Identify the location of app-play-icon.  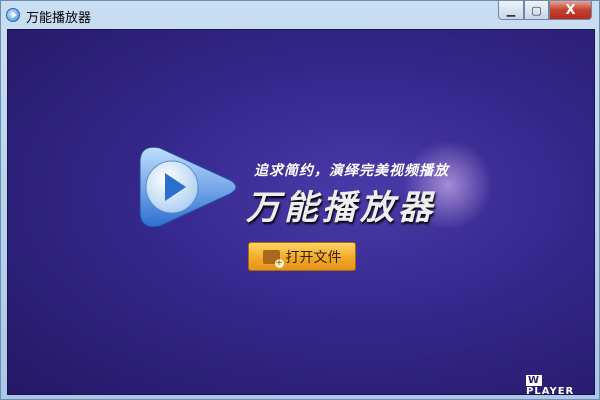
(13, 15).